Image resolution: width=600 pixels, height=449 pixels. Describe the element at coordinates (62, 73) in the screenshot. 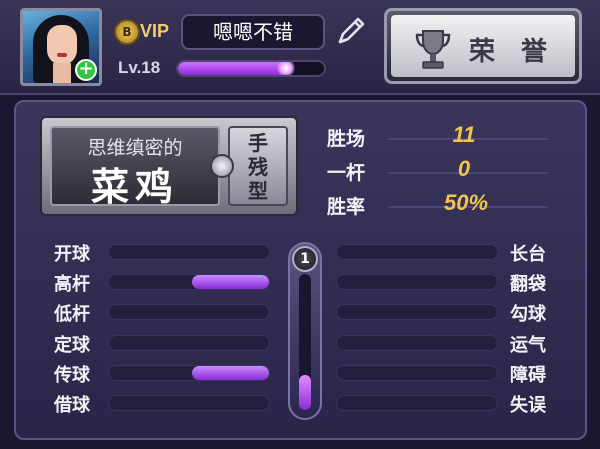

I see `avatar-neck` at that location.